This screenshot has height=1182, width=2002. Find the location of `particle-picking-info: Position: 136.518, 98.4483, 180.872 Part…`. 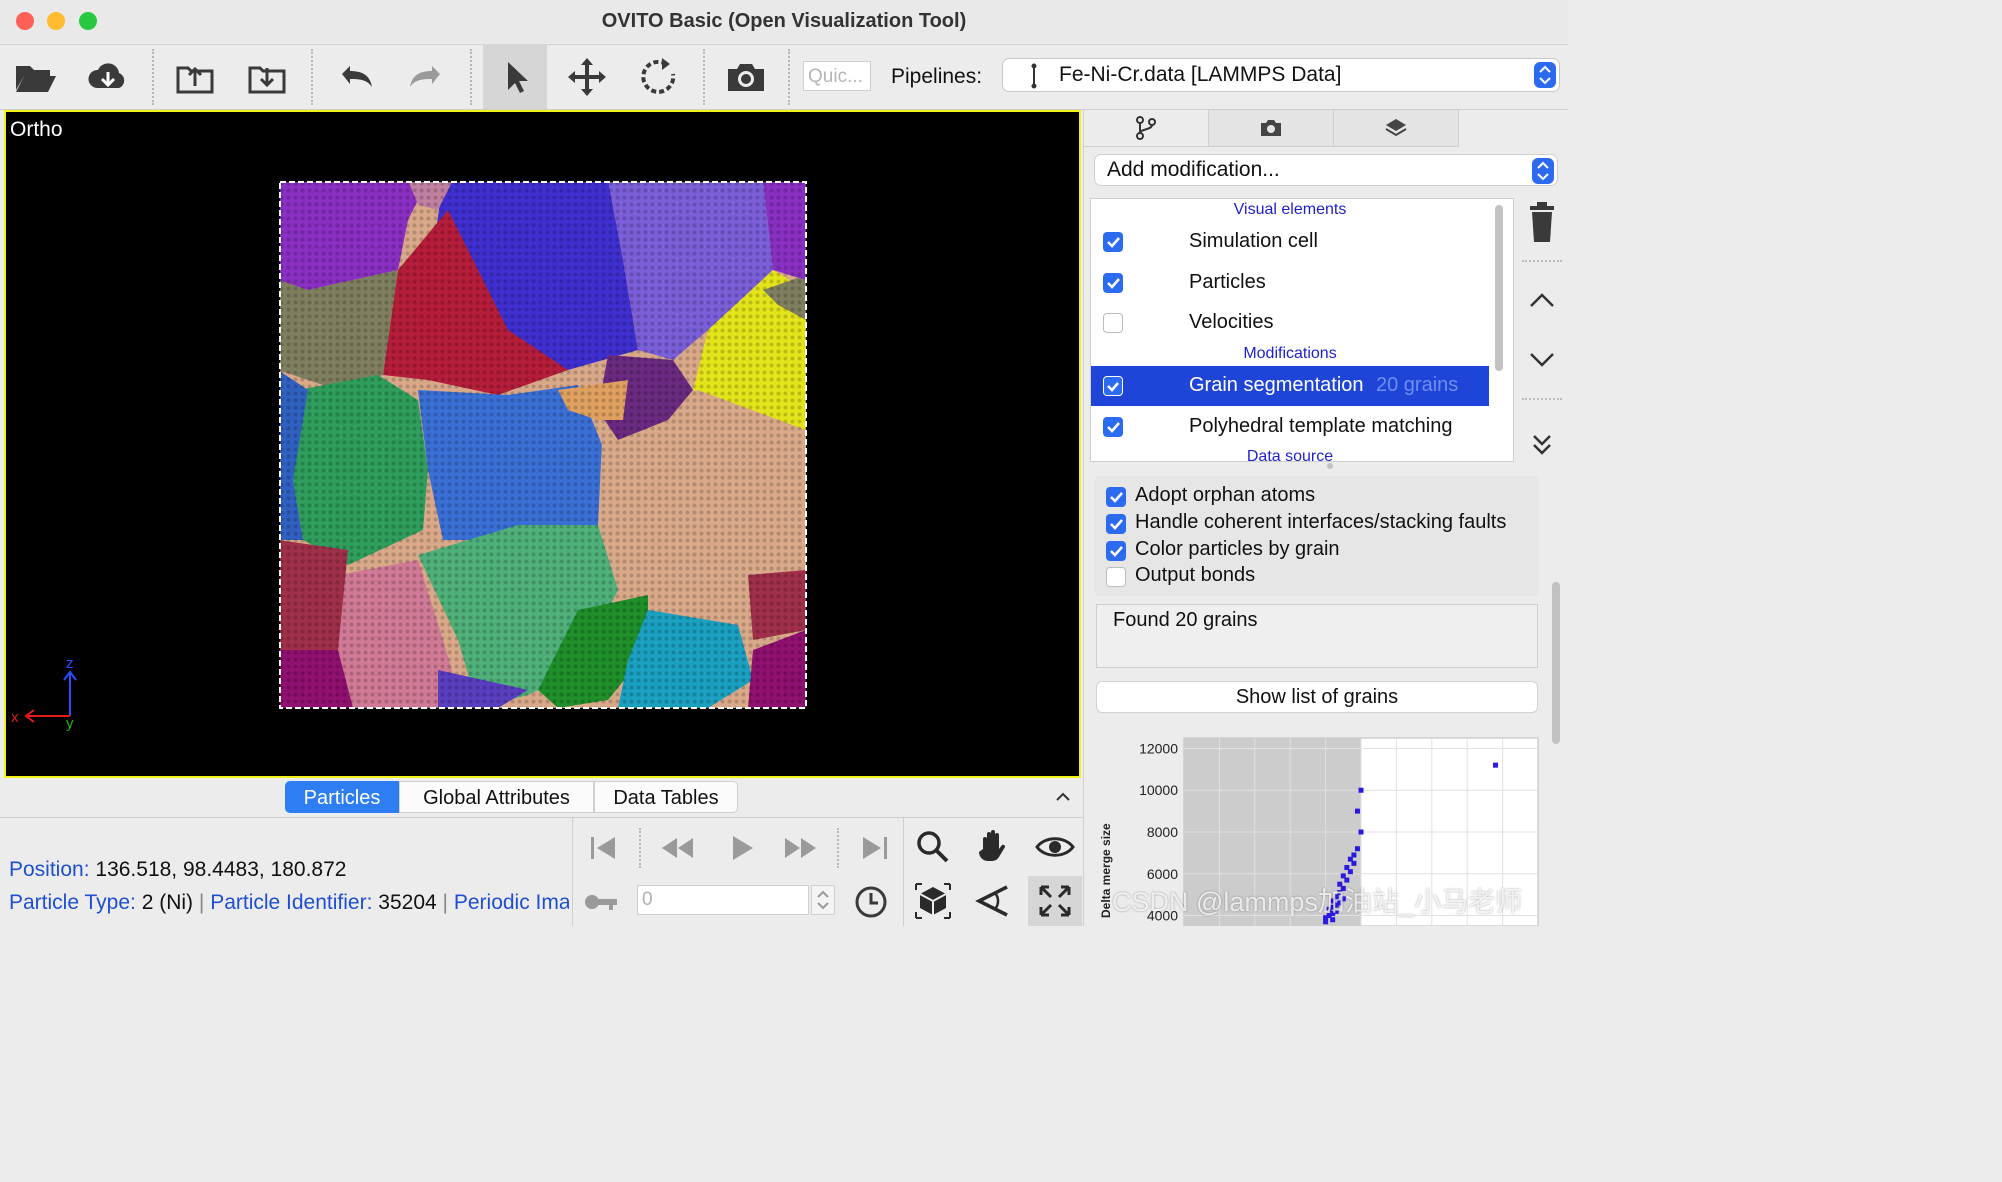

particle-picking-info: Position: 136.518, 98.4483, 180.872 Part… is located at coordinates (286, 872).